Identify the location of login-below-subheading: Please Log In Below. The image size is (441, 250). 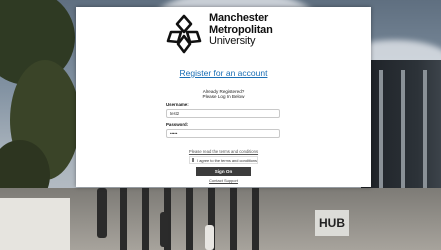
(223, 96).